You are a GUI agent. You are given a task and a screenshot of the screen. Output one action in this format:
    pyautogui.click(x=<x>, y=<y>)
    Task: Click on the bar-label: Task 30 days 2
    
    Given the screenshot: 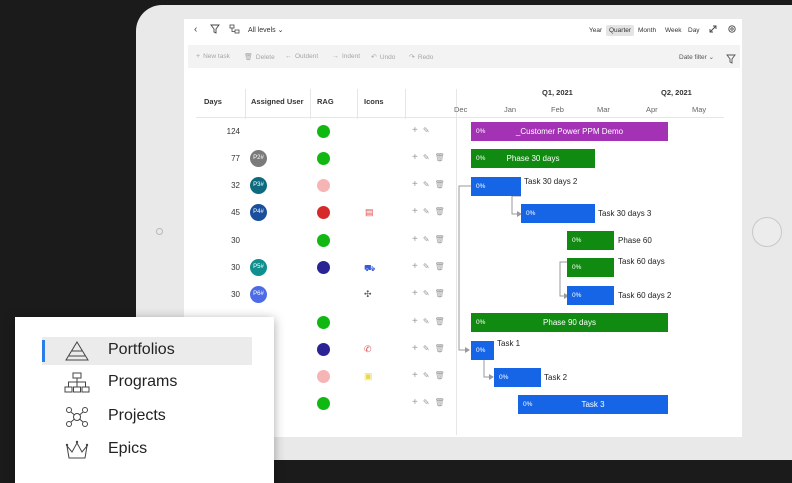 What is the action you would take?
    pyautogui.click(x=551, y=181)
    